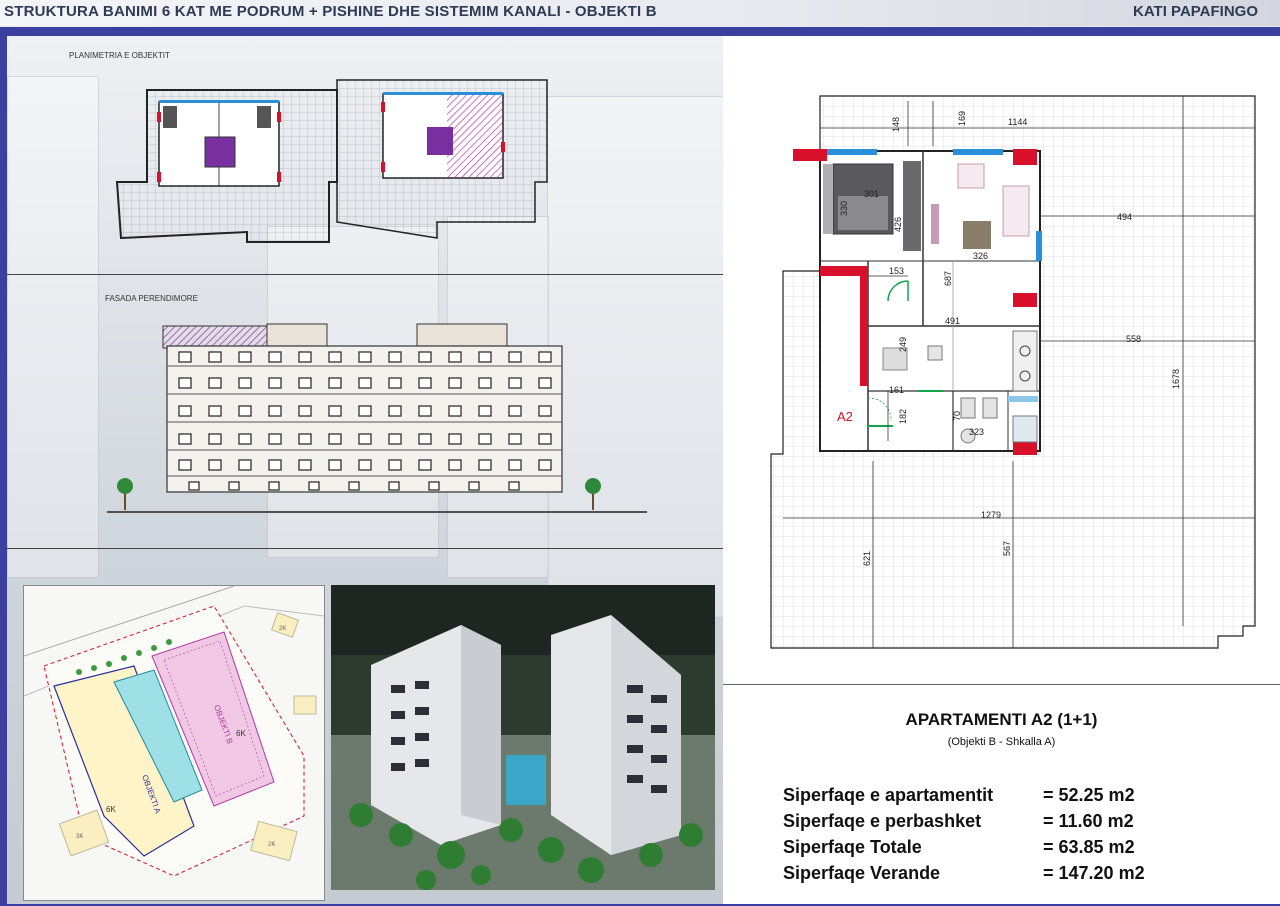  Describe the element at coordinates (1025, 361) in the screenshot. I see `kitchen-counter` at that location.